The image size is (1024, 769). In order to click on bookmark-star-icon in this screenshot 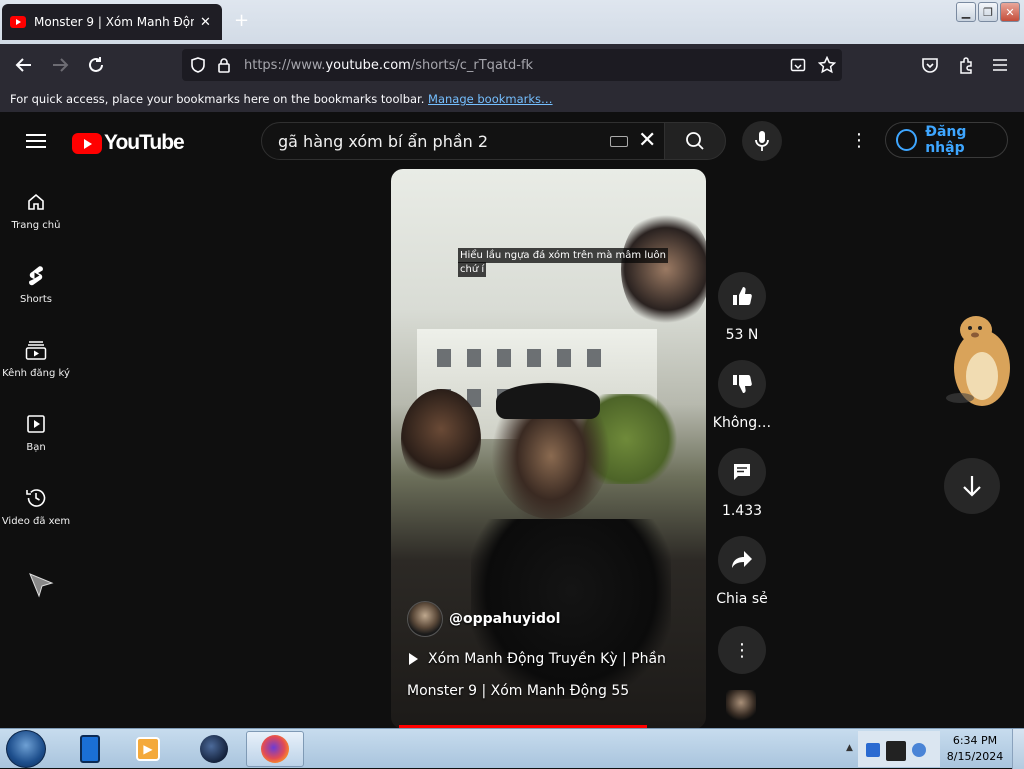, I will do `click(827, 66)`.